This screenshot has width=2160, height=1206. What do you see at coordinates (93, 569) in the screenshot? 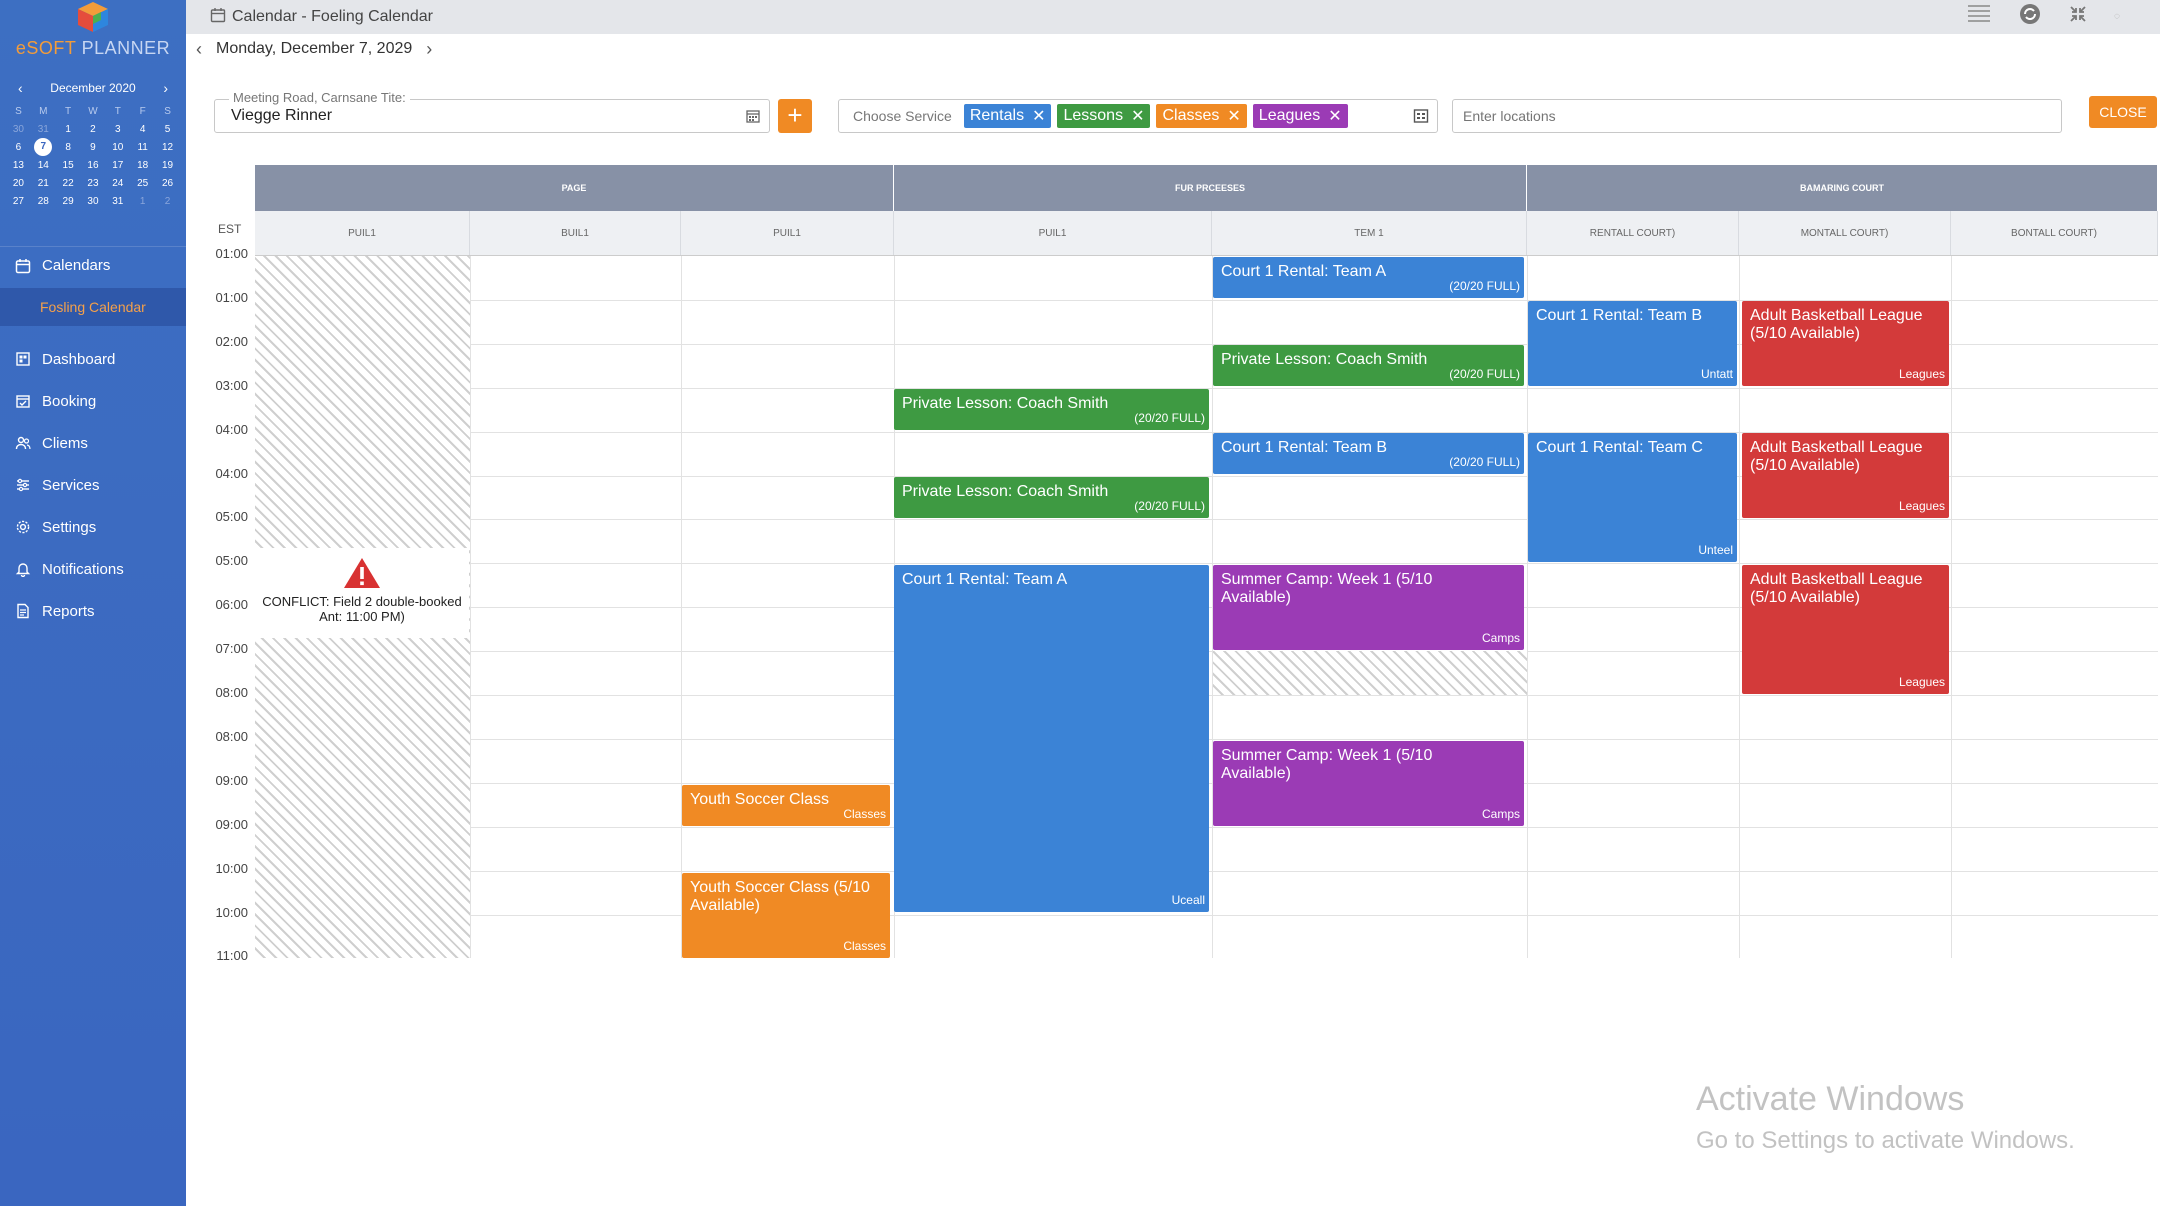
I see `sidebar-item-notifications: Notifications` at bounding box center [93, 569].